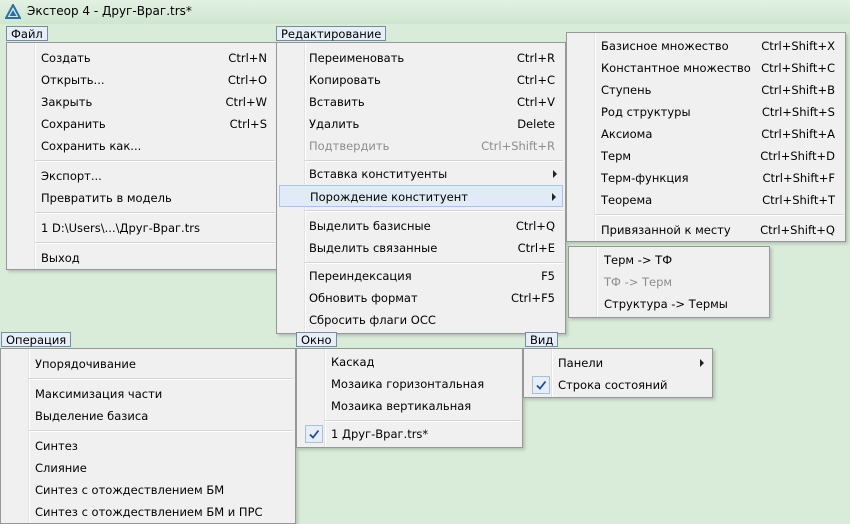 Image resolution: width=850 pixels, height=524 pixels. Describe the element at coordinates (142, 80) in the screenshot. I see `menu-item-open: Открыть... Ctrl+O` at that location.